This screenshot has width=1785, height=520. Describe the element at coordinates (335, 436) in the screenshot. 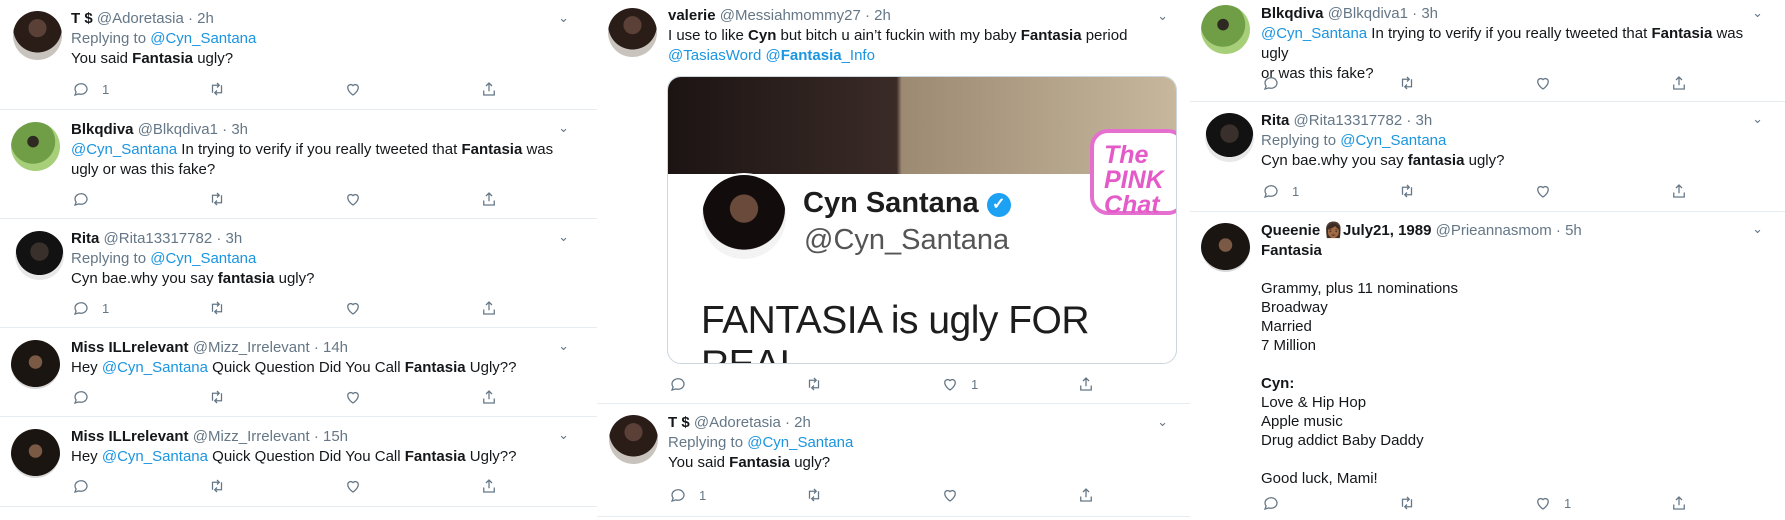

I see `timestamp: 15h` at that location.